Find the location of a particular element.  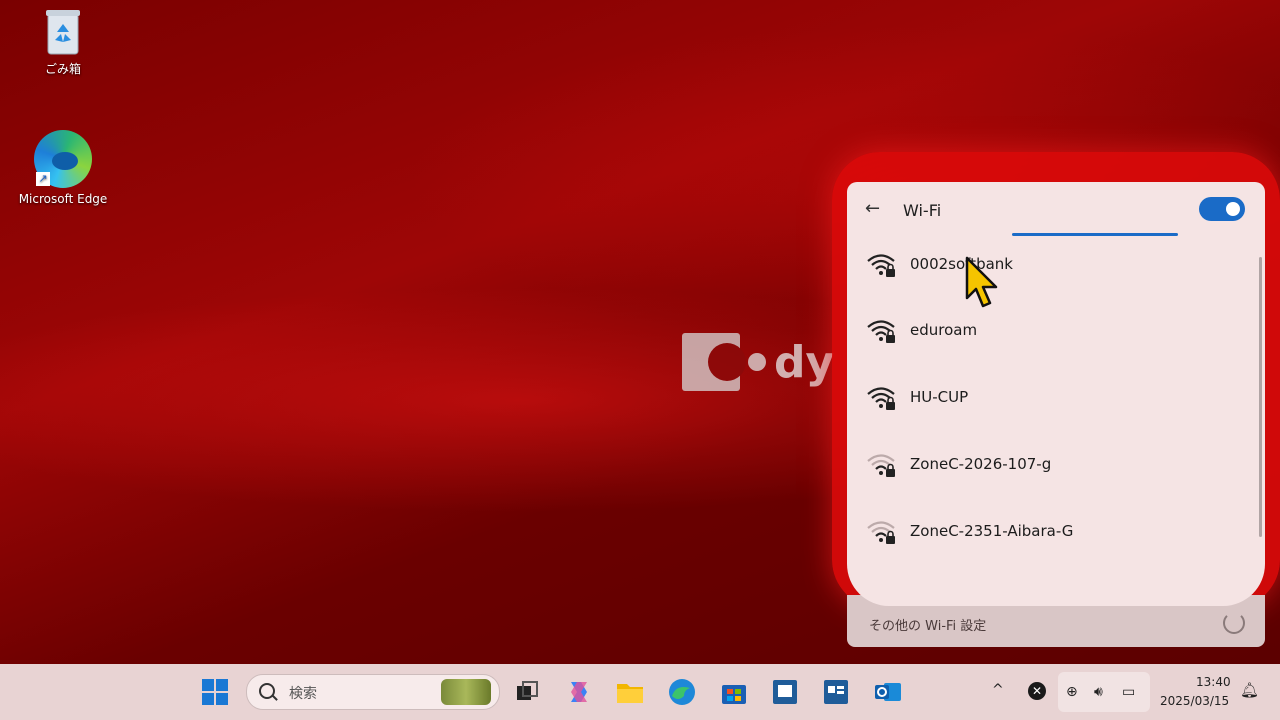

edge-icon is located at coordinates (682, 692).